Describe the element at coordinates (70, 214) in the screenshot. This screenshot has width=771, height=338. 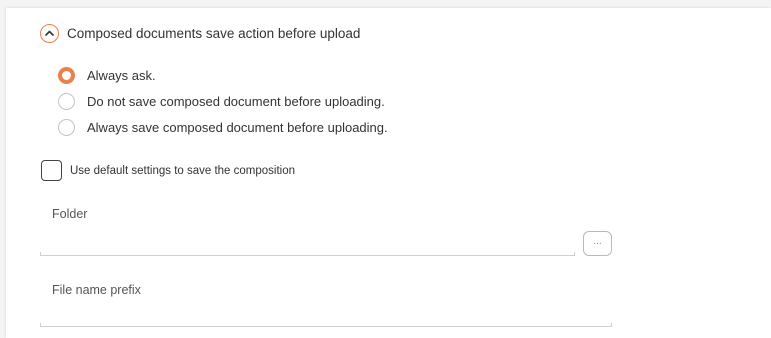
I see `folder-label: Folder` at that location.